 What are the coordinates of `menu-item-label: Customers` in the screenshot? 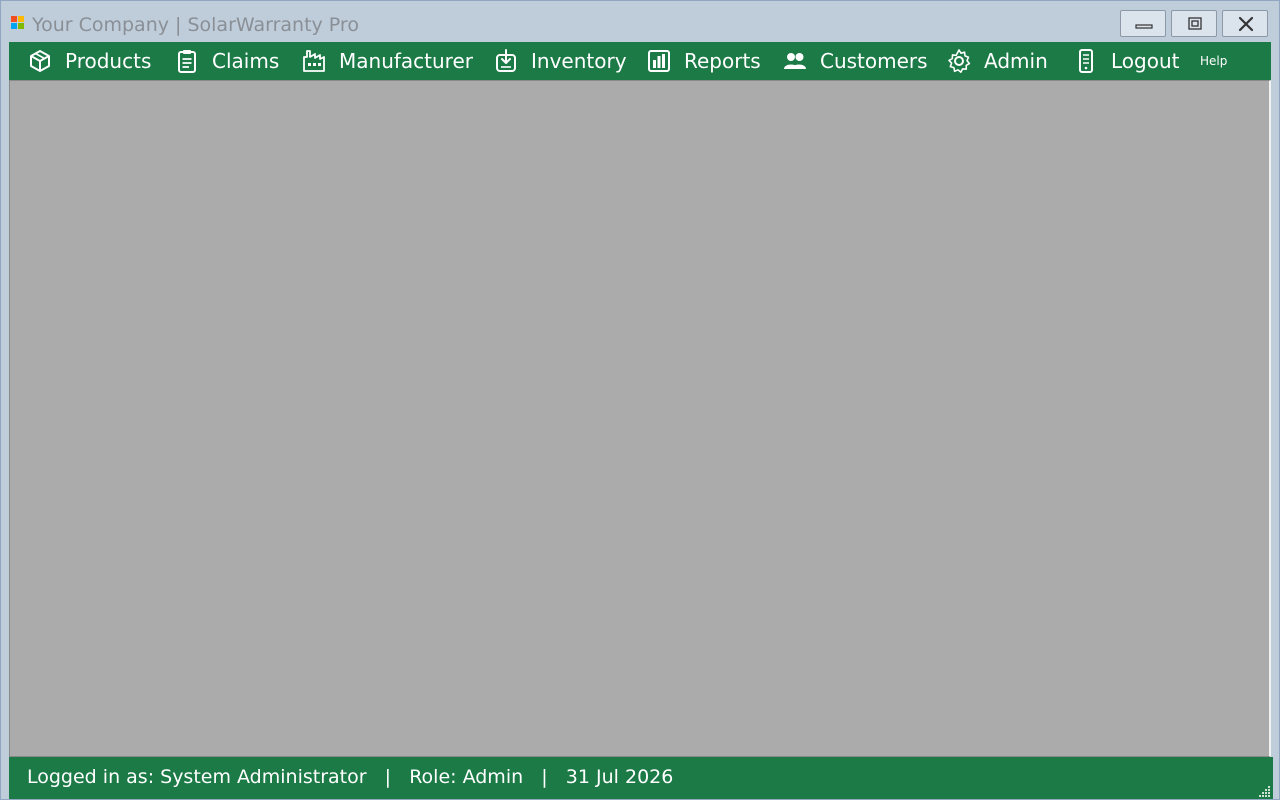 It's located at (874, 61).